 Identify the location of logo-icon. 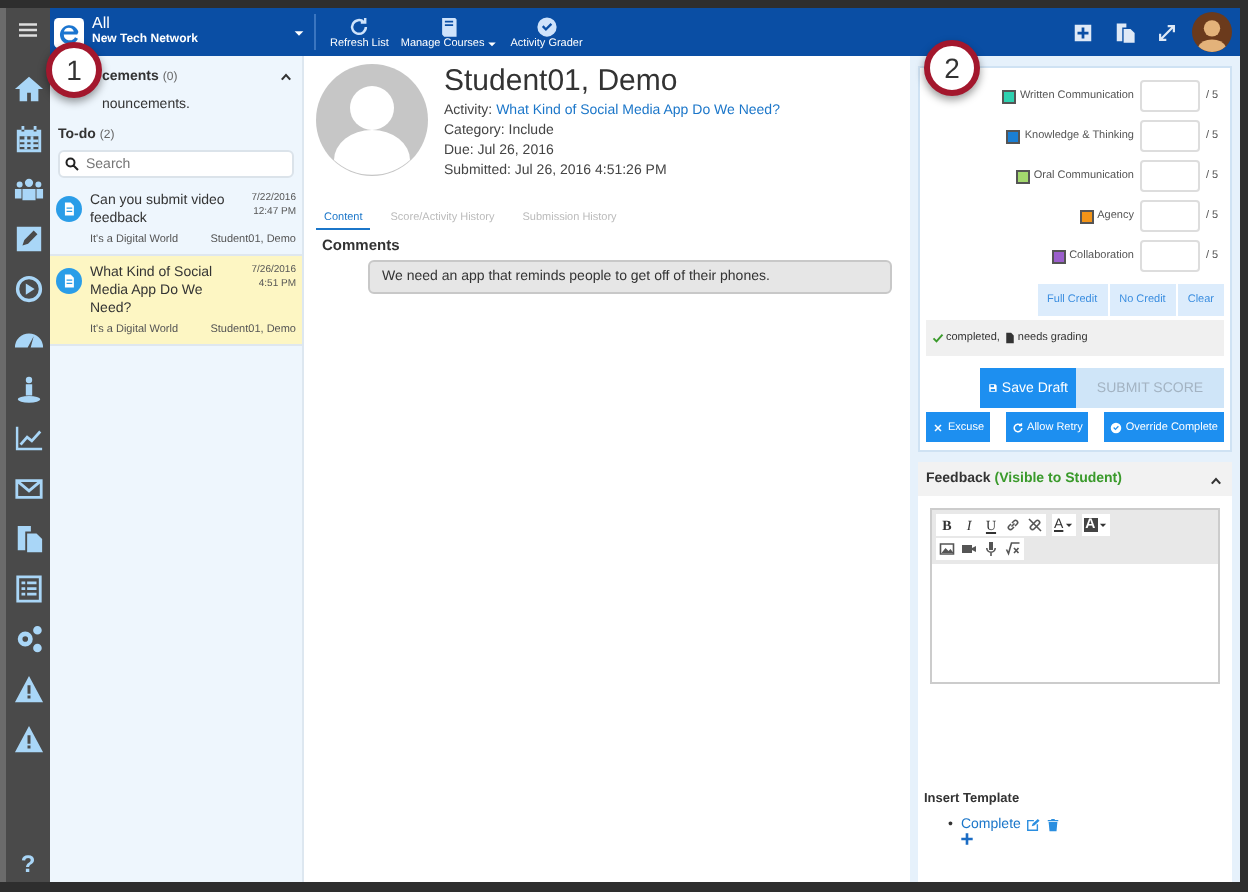
(69, 32).